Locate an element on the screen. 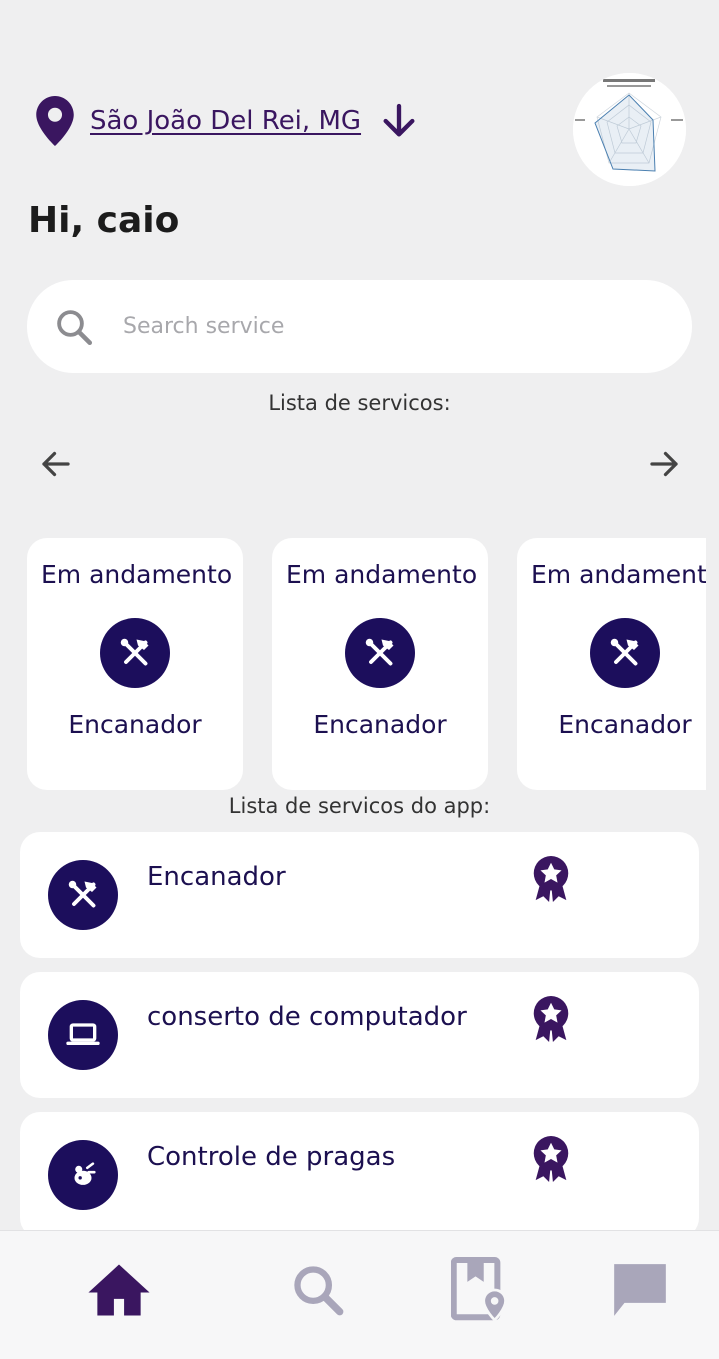 The width and height of the screenshot is (719, 1359). nav-chat is located at coordinates (640, 1290).